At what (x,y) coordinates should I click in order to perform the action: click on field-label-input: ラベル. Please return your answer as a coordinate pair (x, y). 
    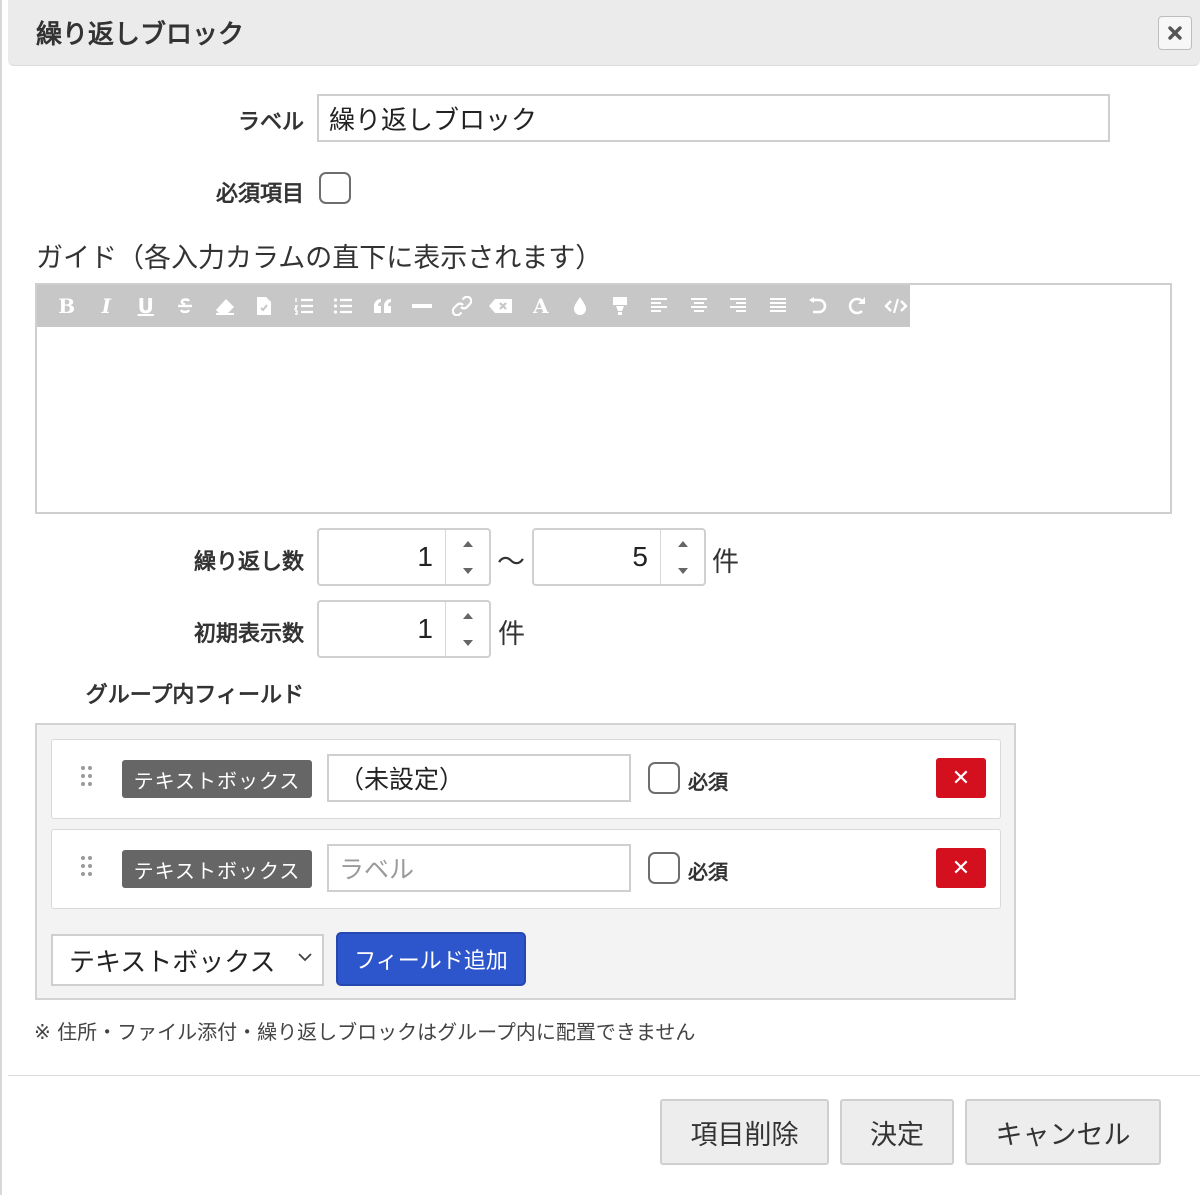
    Looking at the image, I should click on (479, 868).